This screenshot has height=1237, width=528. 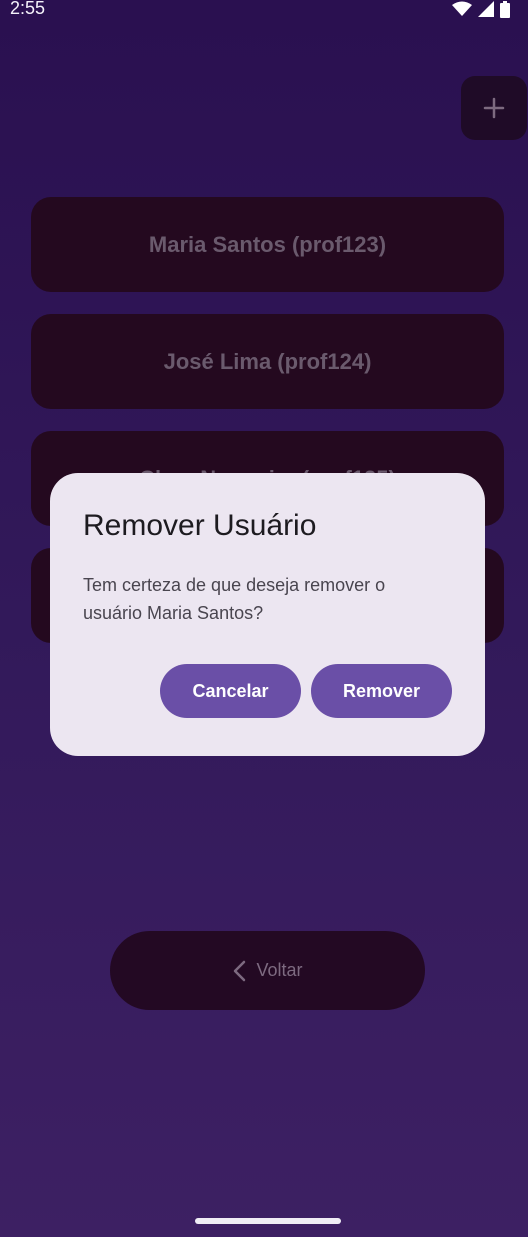 What do you see at coordinates (268, 1221) in the screenshot?
I see `home-indicator` at bounding box center [268, 1221].